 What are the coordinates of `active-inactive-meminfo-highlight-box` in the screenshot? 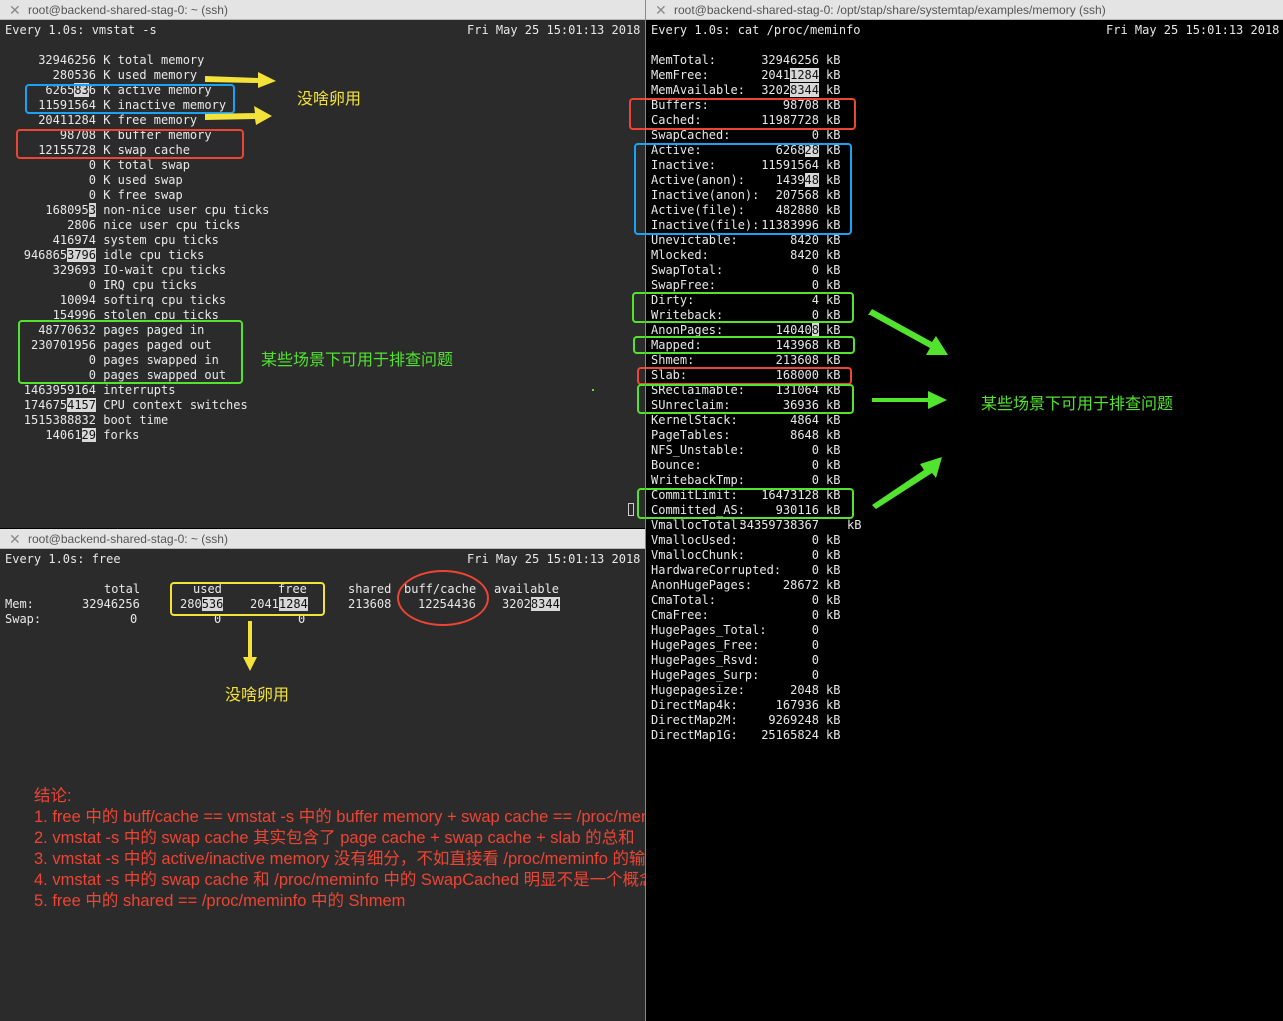 It's located at (743, 189).